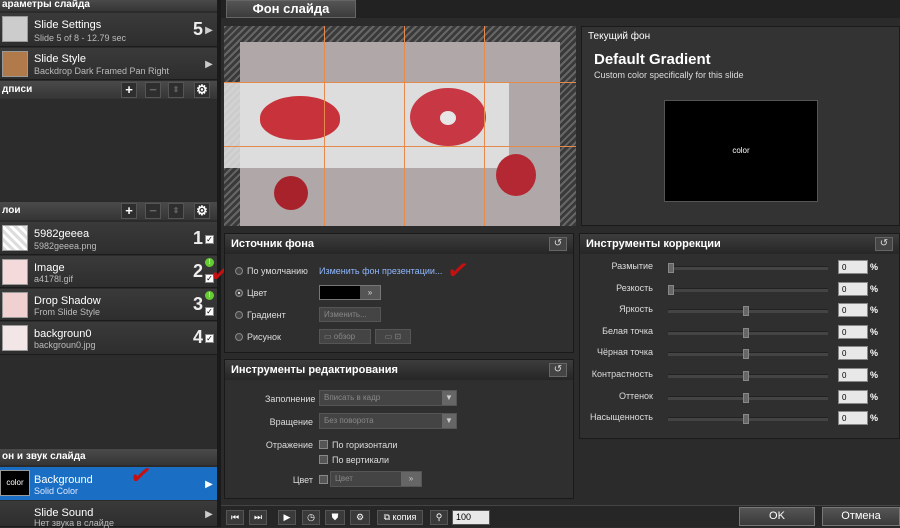 The image size is (900, 528). I want to click on layer-item: 5982geeea 5982geeea.png 1 ✓, so click(108, 238).